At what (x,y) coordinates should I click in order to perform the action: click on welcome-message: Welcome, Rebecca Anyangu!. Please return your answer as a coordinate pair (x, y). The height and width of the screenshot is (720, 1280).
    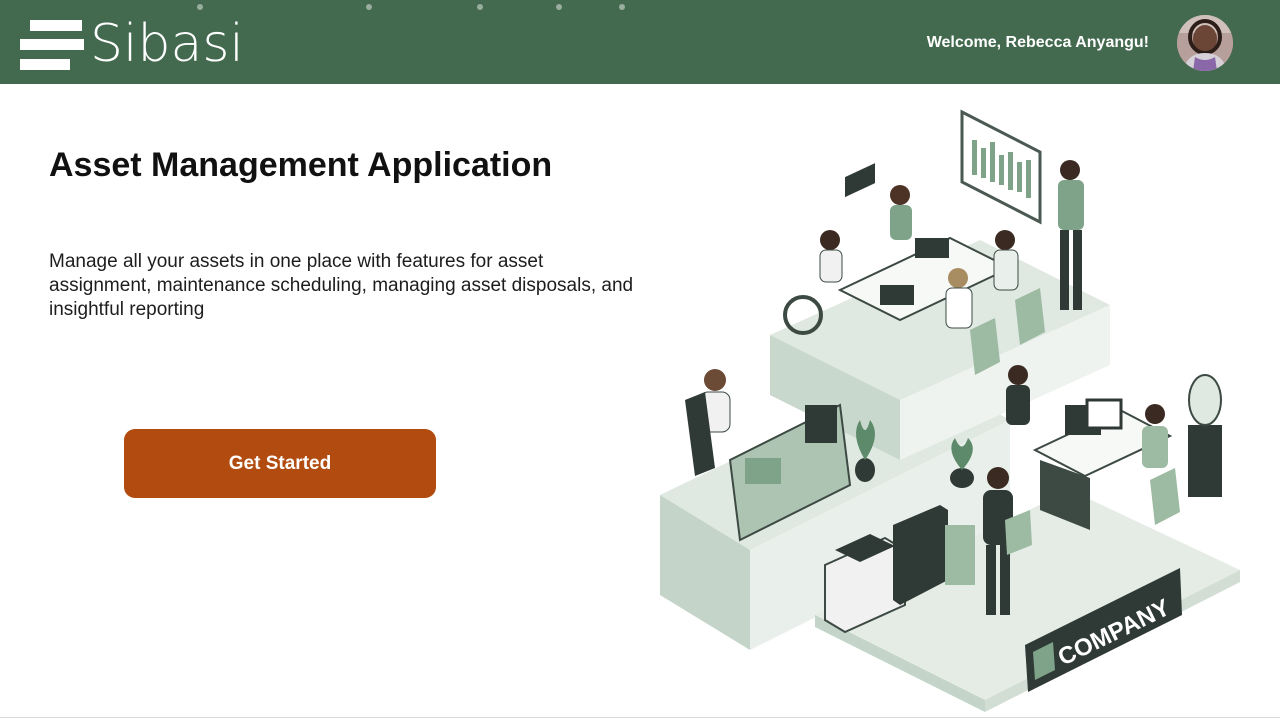
    Looking at the image, I should click on (1037, 42).